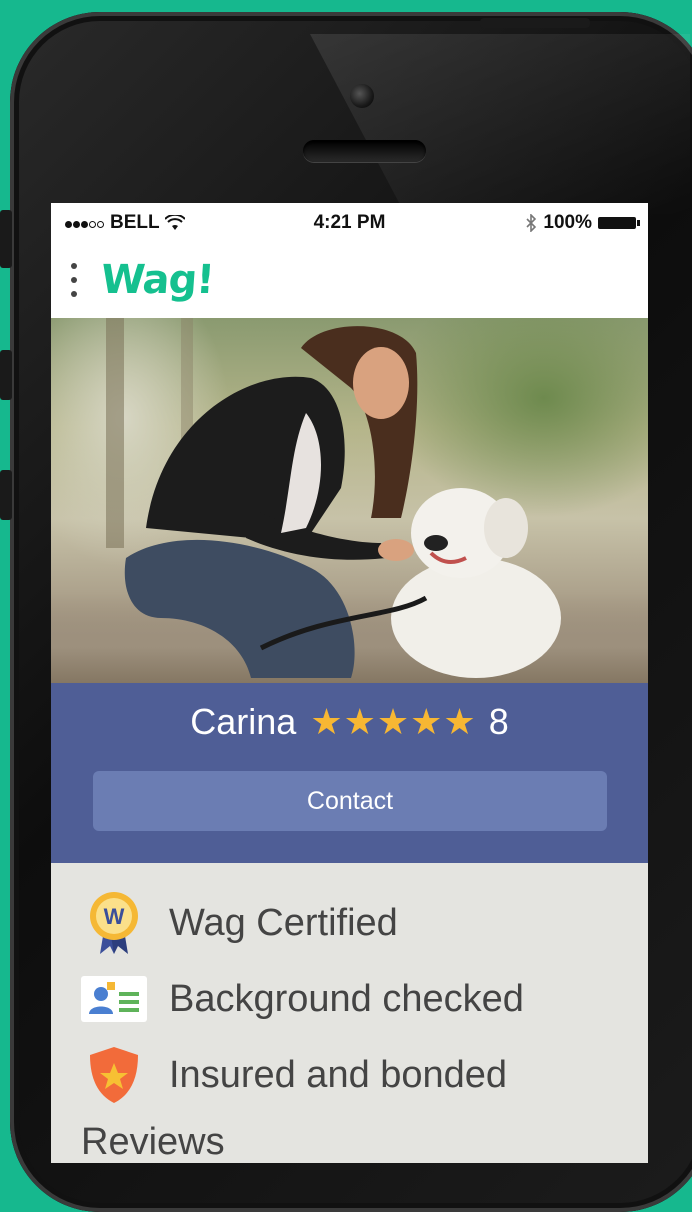 The image size is (692, 1212). I want to click on walker-name-row: Carina ★★★★★ 8, so click(349, 722).